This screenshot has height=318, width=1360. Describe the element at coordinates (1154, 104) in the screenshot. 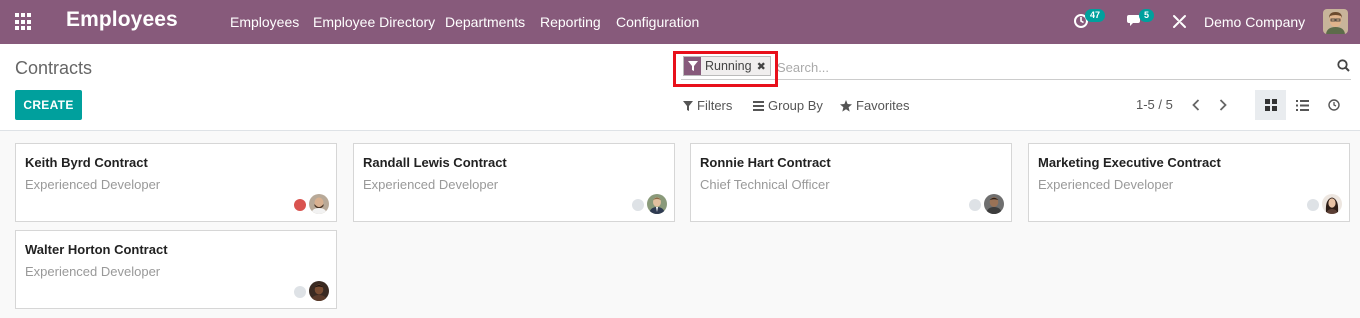

I see `pager-value: 1-5 / 5` at that location.